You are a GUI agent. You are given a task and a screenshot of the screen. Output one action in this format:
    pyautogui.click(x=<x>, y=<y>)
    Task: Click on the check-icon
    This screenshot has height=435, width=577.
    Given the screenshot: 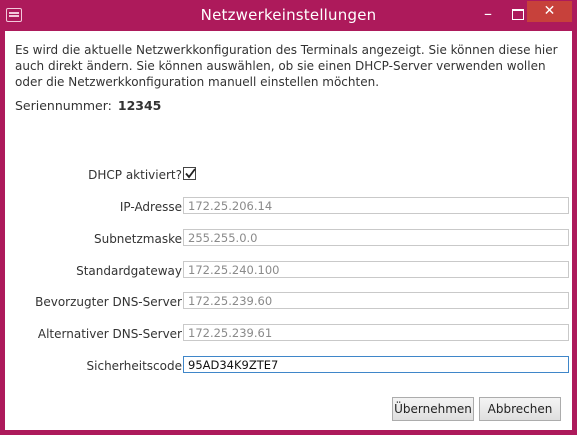 What is the action you would take?
    pyautogui.click(x=190, y=173)
    